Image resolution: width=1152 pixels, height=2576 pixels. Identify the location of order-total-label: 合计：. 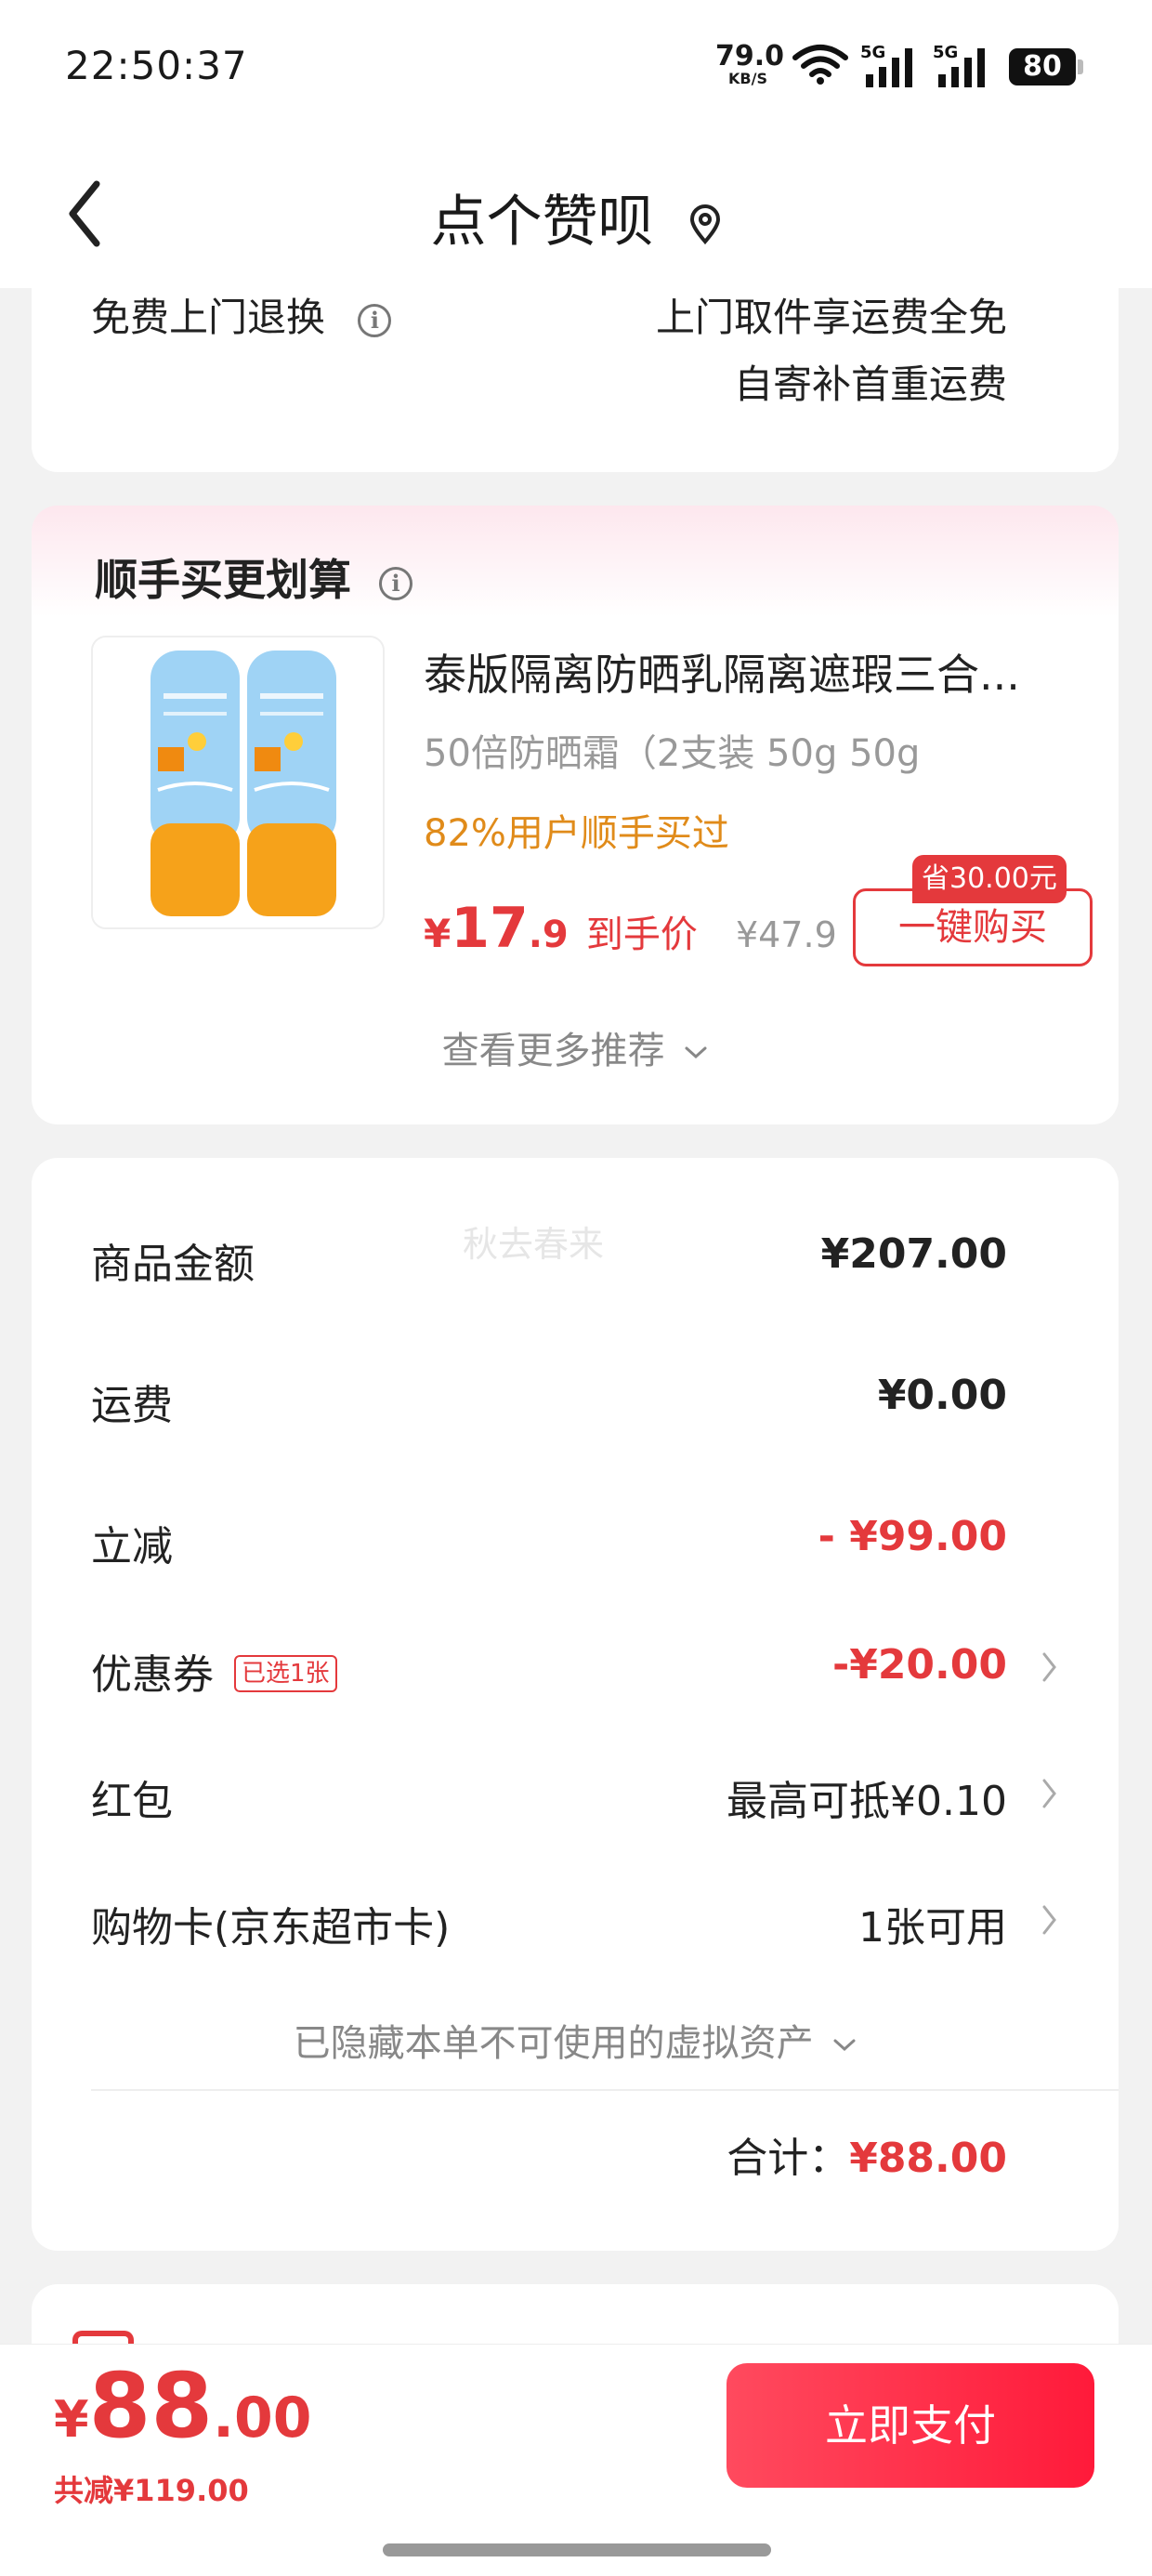
(788, 2158).